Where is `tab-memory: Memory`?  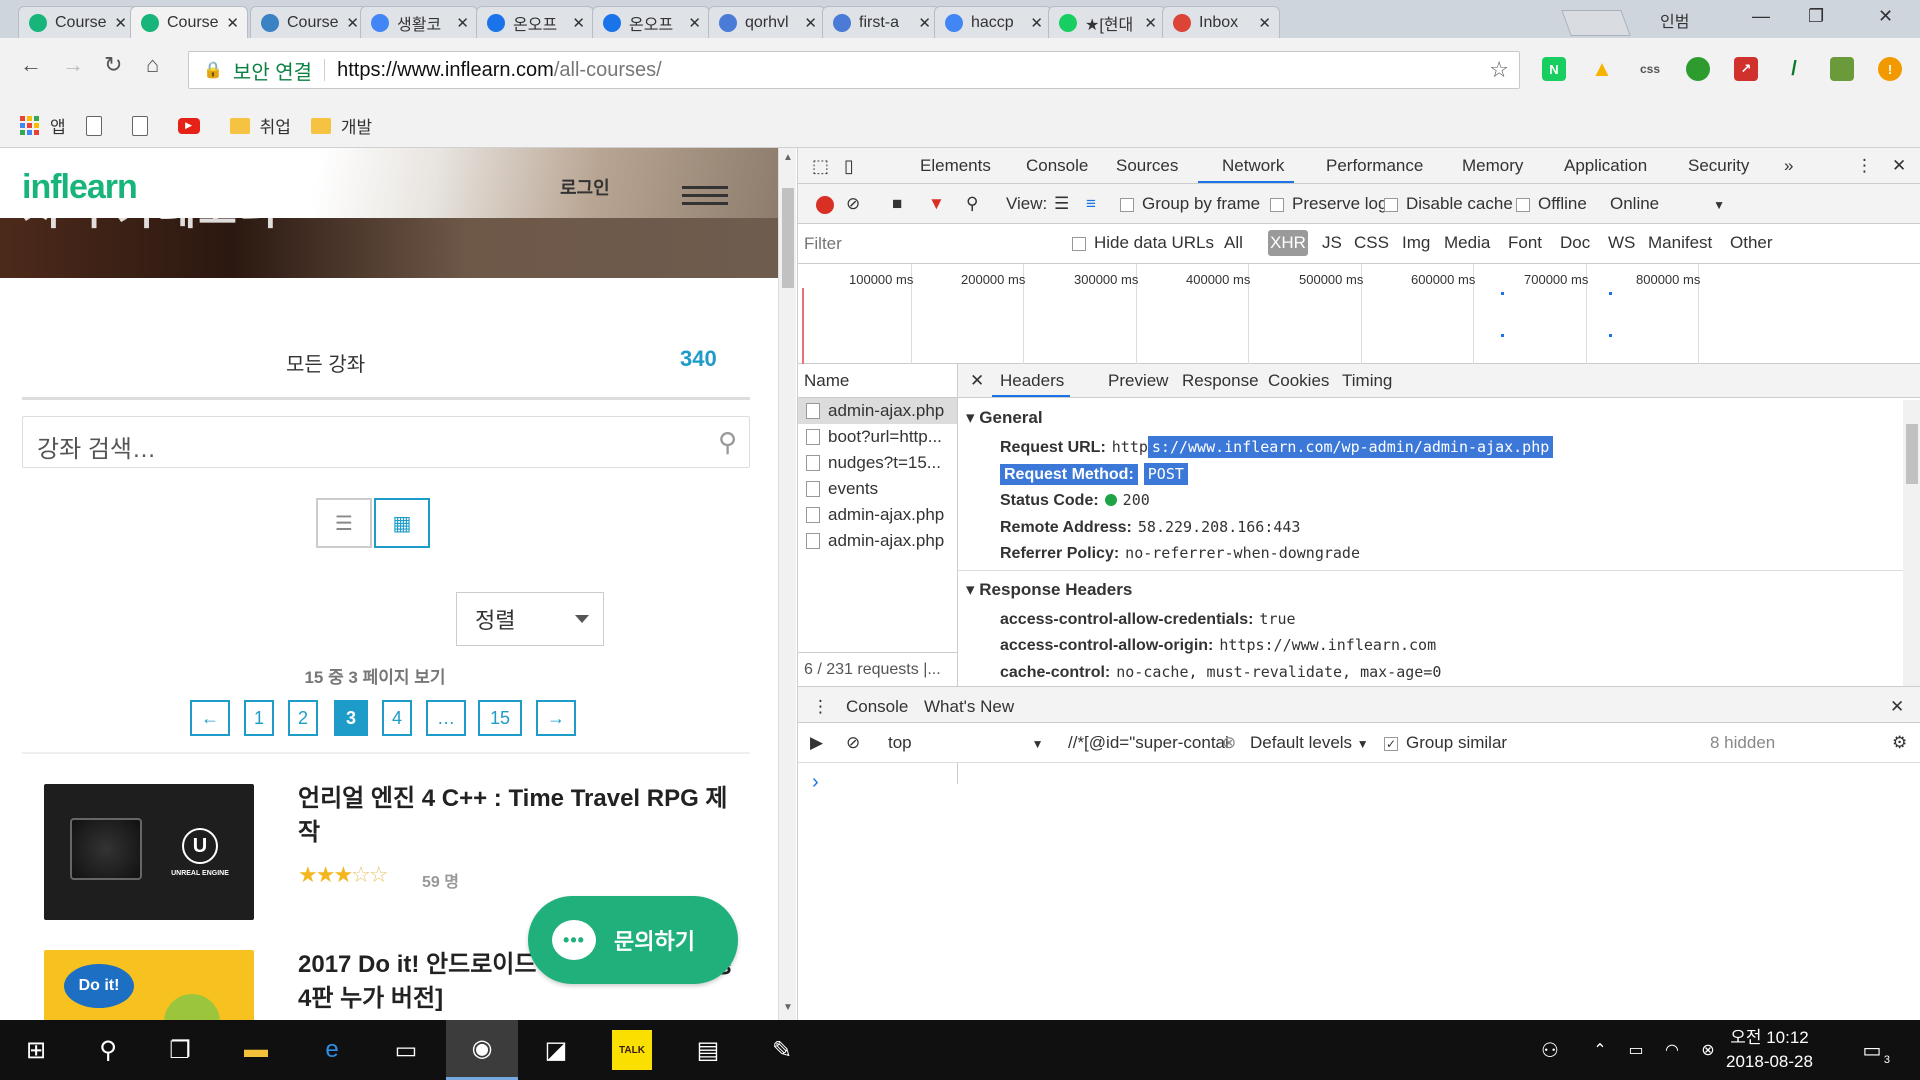
tab-memory: Memory is located at coordinates (1492, 166).